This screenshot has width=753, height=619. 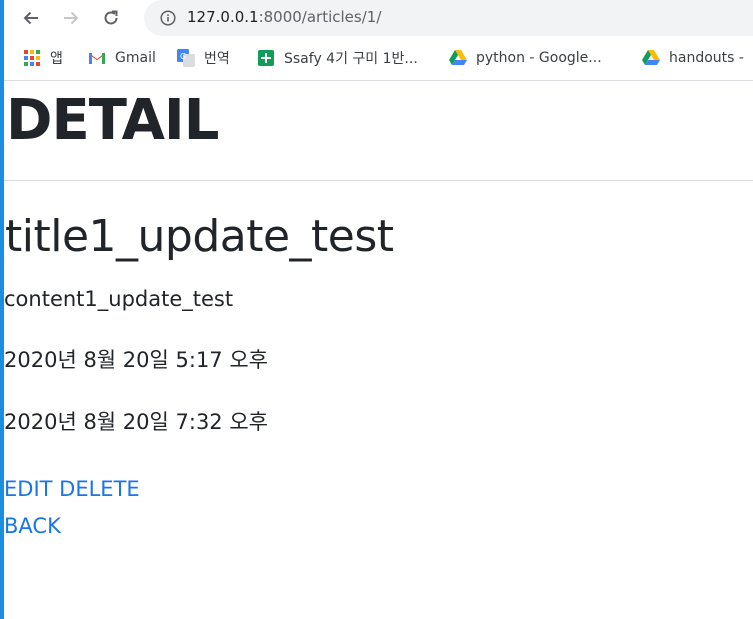 I want to click on article-title: title1_update_test, so click(x=199, y=236).